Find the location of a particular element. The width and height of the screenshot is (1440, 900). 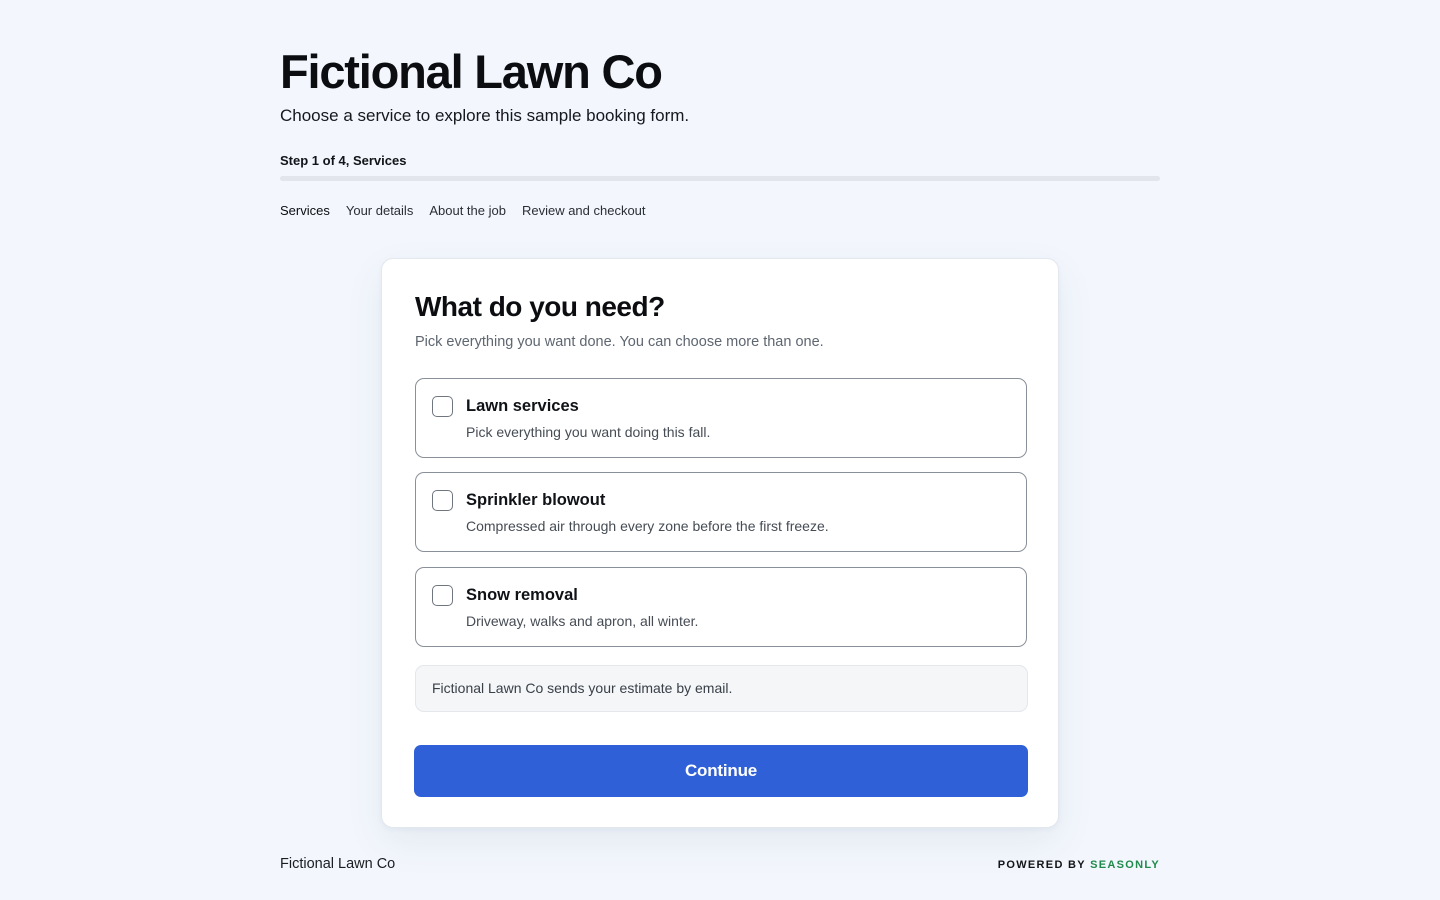

step-indicator: Step 1 of 4, Services is located at coordinates (343, 160).